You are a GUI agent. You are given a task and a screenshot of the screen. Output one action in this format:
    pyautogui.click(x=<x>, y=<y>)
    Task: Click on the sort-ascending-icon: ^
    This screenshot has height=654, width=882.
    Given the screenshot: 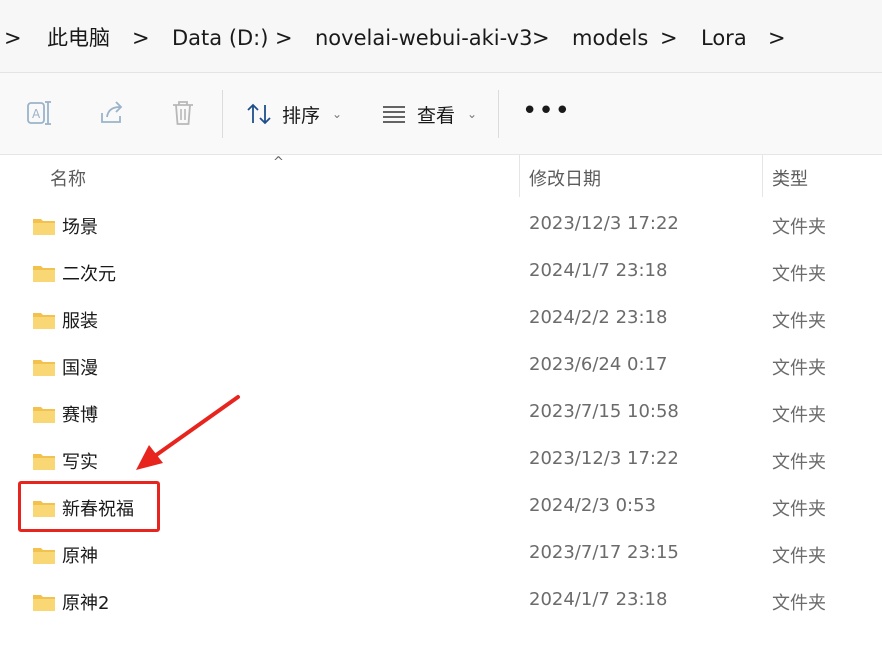 What is the action you would take?
    pyautogui.click(x=278, y=162)
    